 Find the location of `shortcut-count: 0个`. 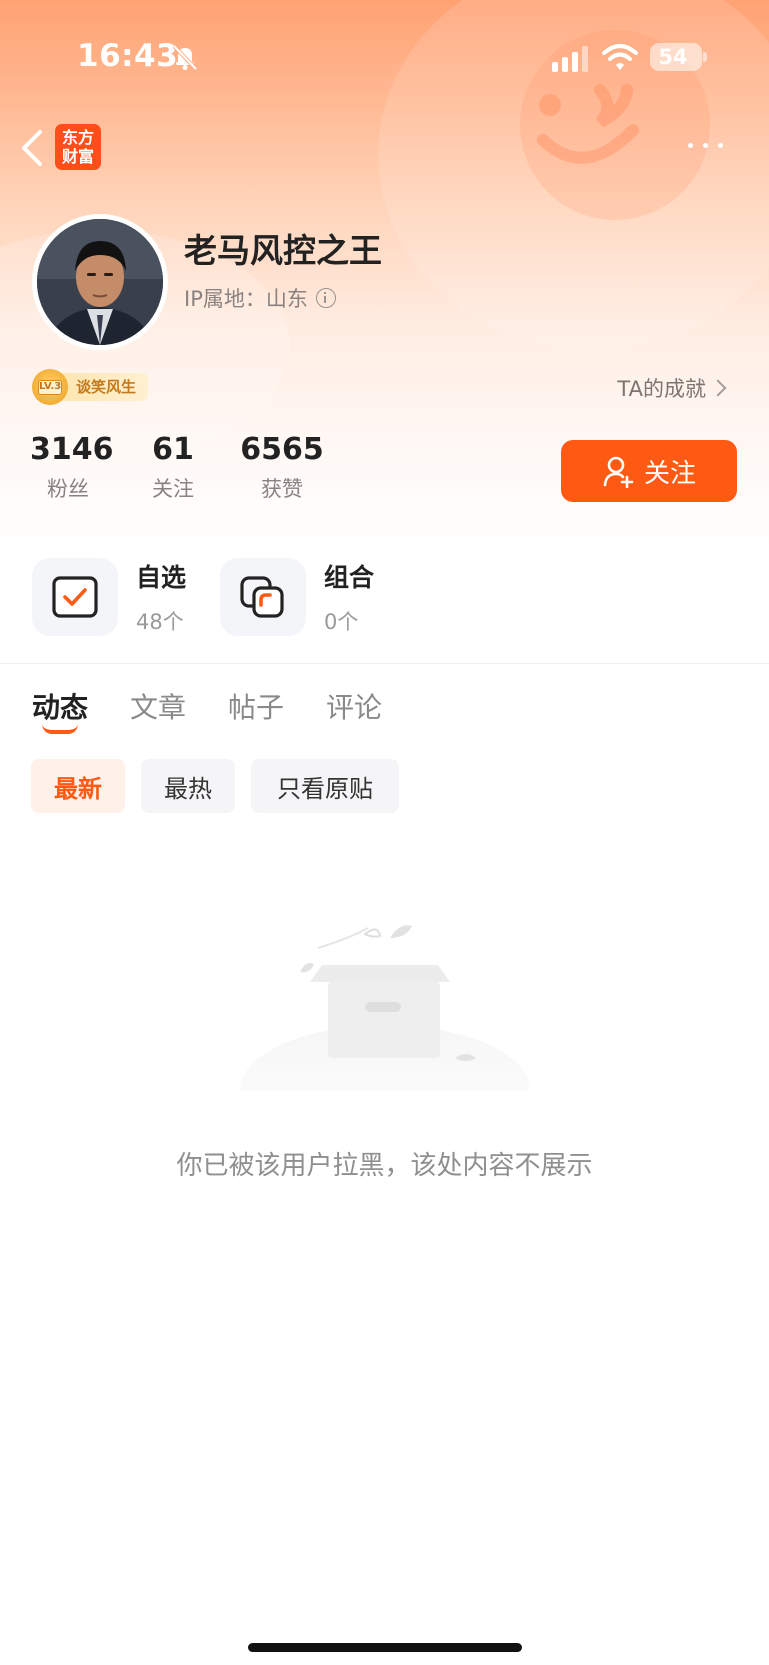

shortcut-count: 0个 is located at coordinates (341, 622).